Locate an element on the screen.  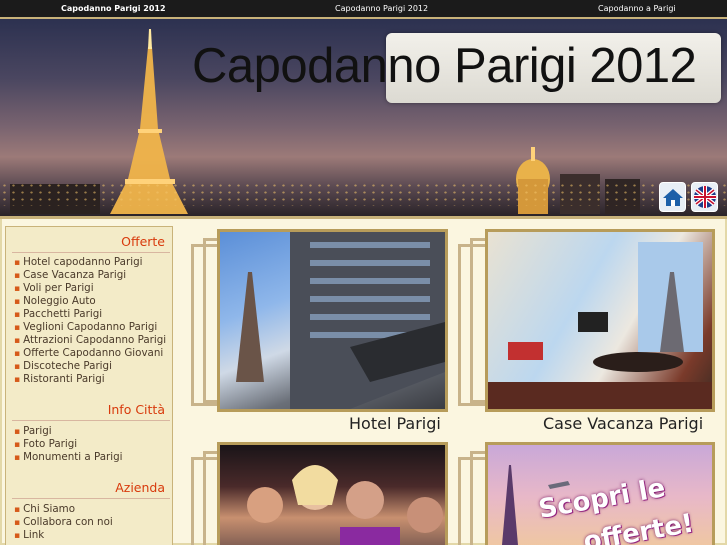
sidebar-heading-azienda: Azienda is located at coordinates (140, 487).